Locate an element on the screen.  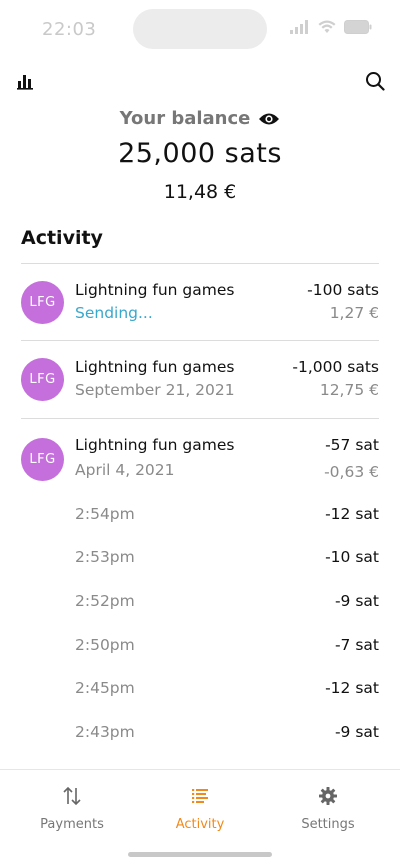
wifi-icon is located at coordinates (327, 26).